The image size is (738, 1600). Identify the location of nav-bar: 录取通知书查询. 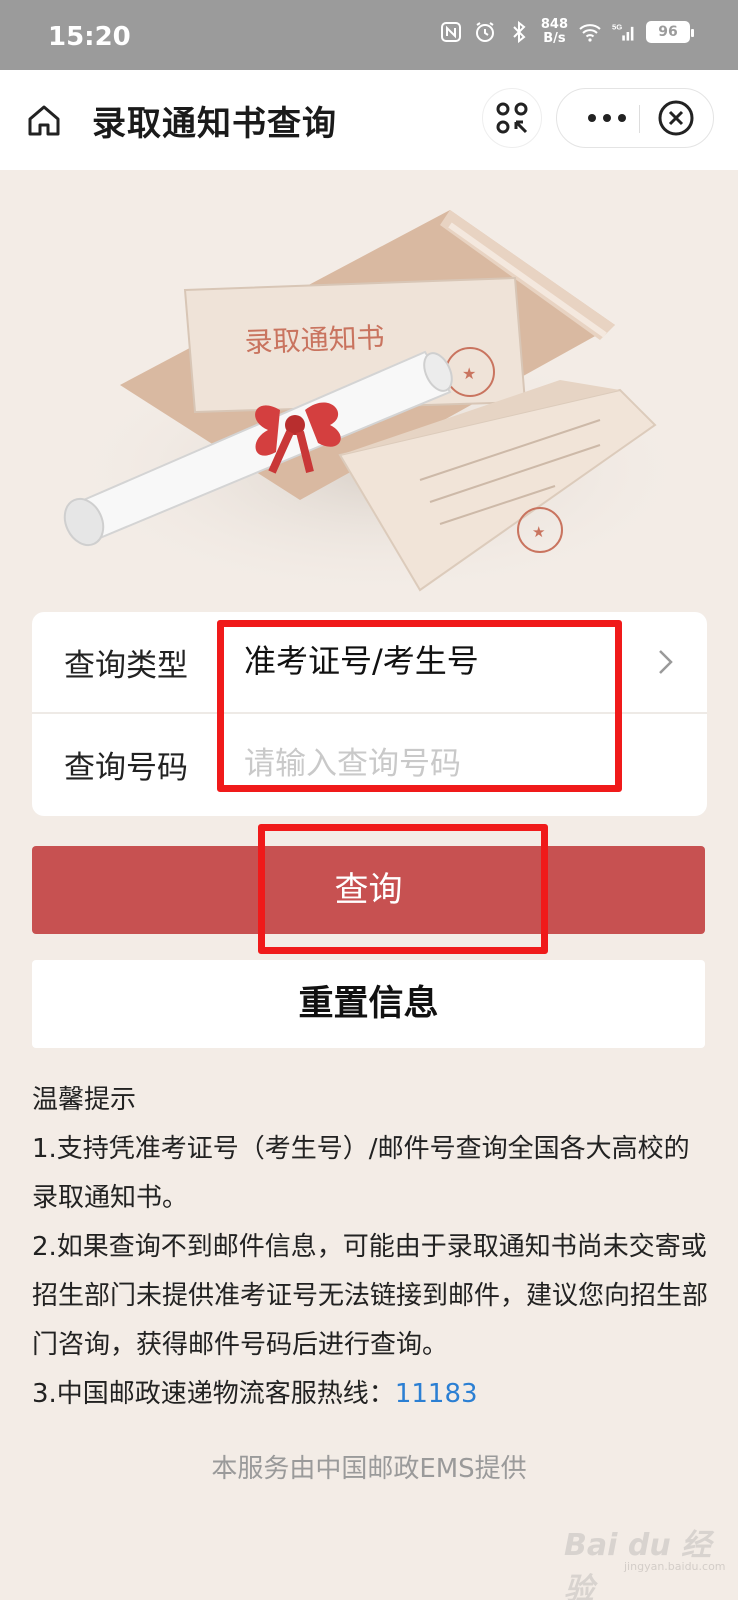
(369, 120).